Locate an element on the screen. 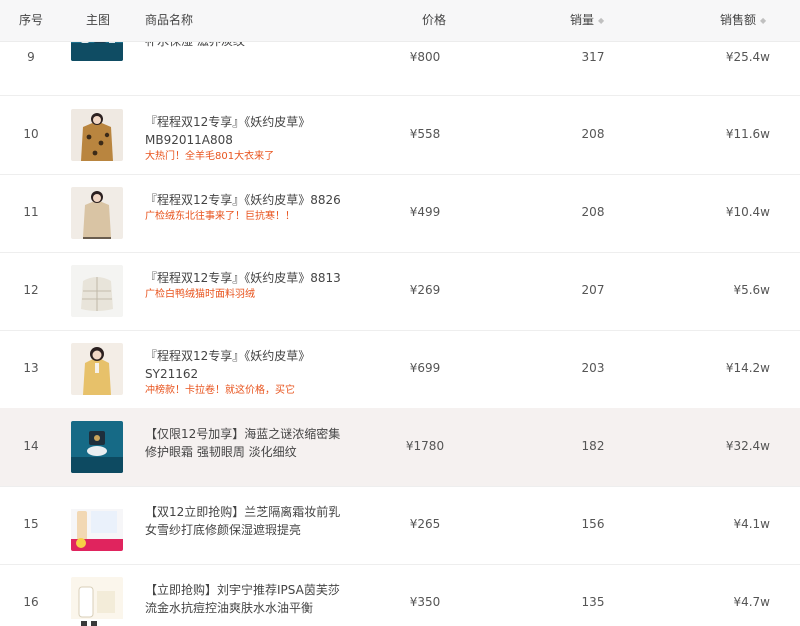 This screenshot has height=626, width=800. product-price: ¥265 is located at coordinates (425, 524).